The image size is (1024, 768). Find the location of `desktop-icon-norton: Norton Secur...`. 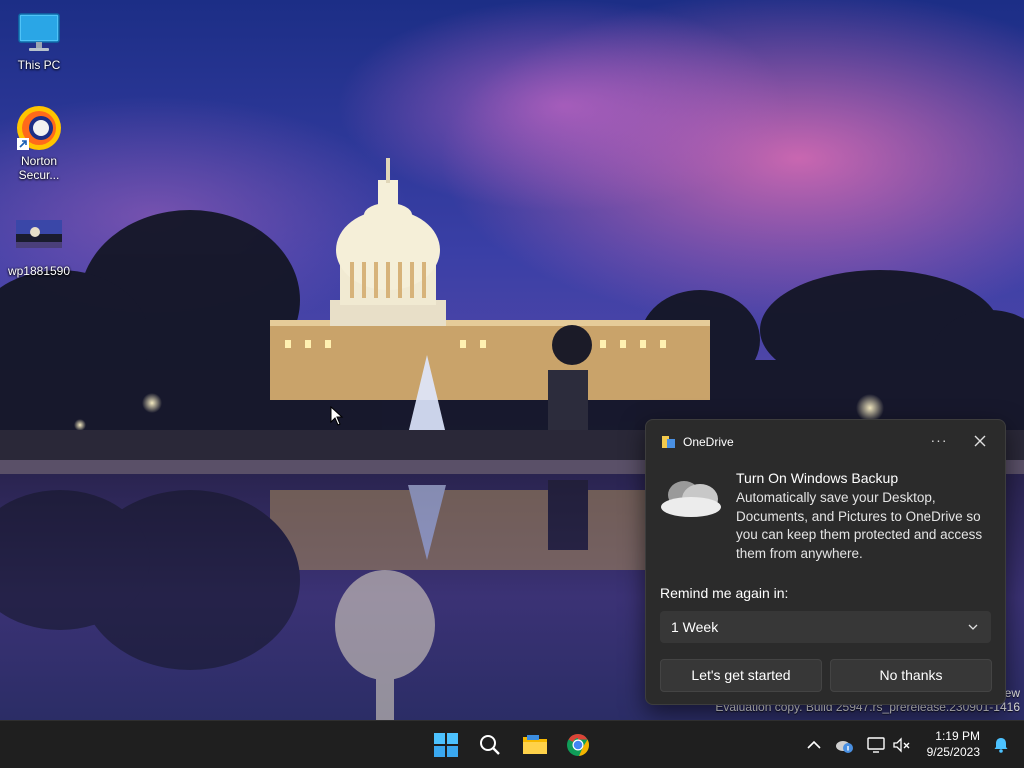

desktop-icon-norton: Norton Secur... is located at coordinates (39, 143).